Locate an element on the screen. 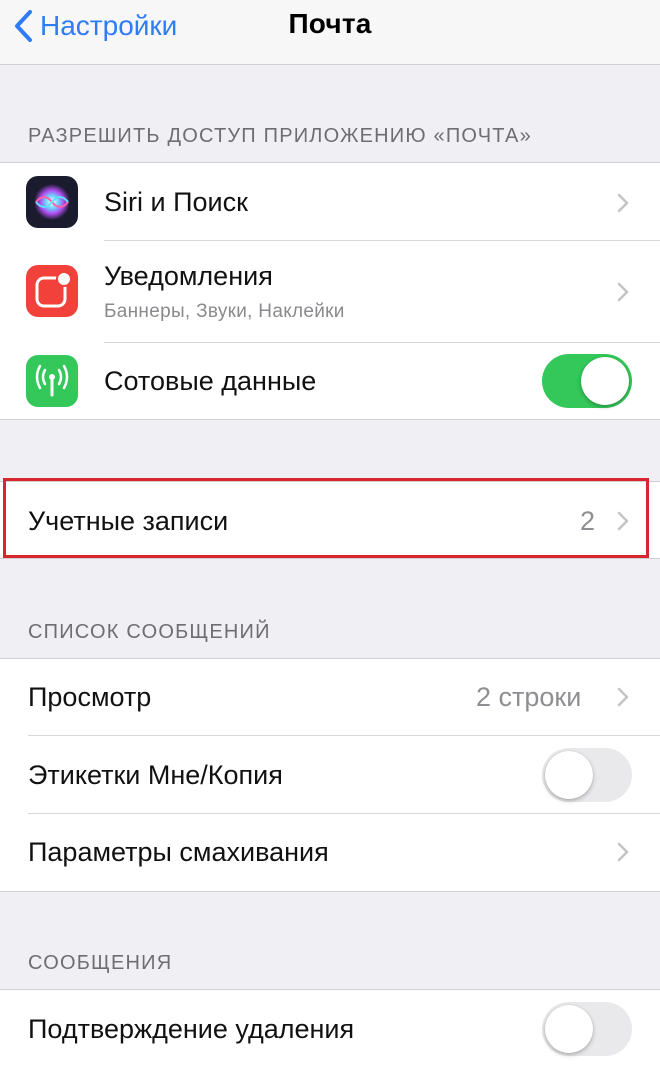 This screenshot has width=660, height=1072. page-title: Почта is located at coordinates (330, 23).